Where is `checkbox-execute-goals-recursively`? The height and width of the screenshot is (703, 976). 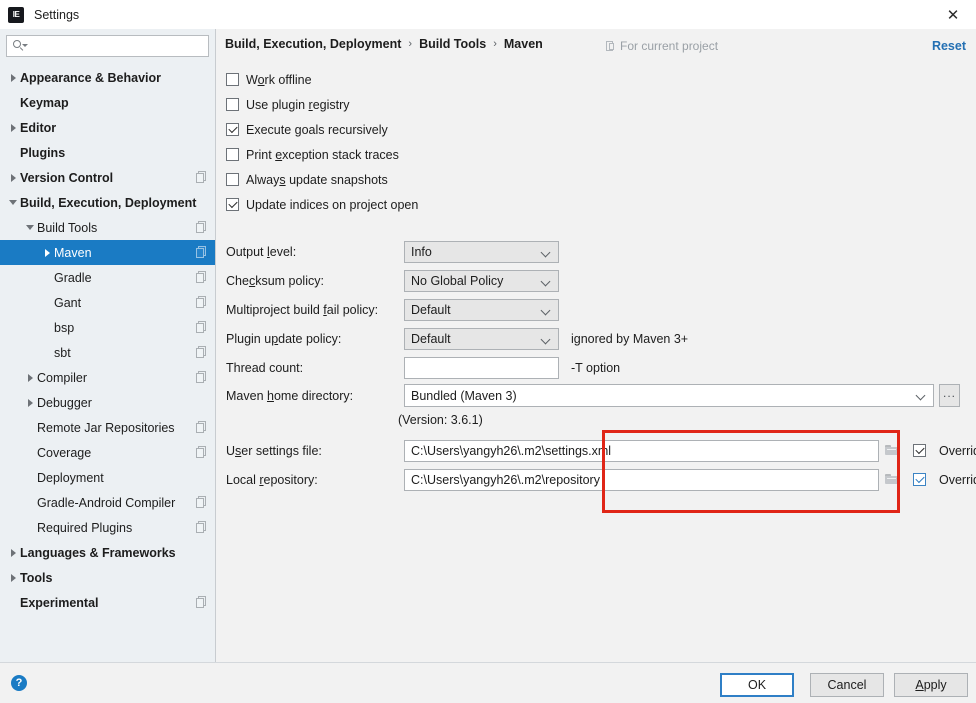
checkbox-execute-goals-recursively is located at coordinates (232, 129).